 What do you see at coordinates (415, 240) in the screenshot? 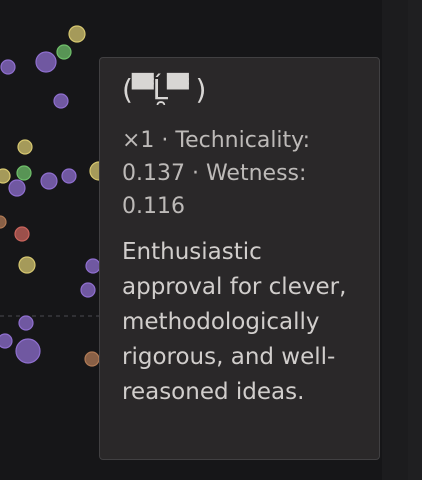
I see `scrollbar-track` at bounding box center [415, 240].